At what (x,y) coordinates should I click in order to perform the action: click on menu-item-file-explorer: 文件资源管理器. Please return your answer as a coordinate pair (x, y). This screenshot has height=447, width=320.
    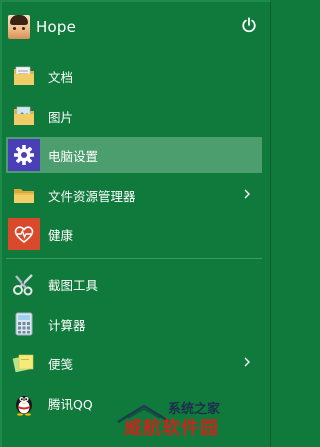
    Looking at the image, I should click on (134, 195).